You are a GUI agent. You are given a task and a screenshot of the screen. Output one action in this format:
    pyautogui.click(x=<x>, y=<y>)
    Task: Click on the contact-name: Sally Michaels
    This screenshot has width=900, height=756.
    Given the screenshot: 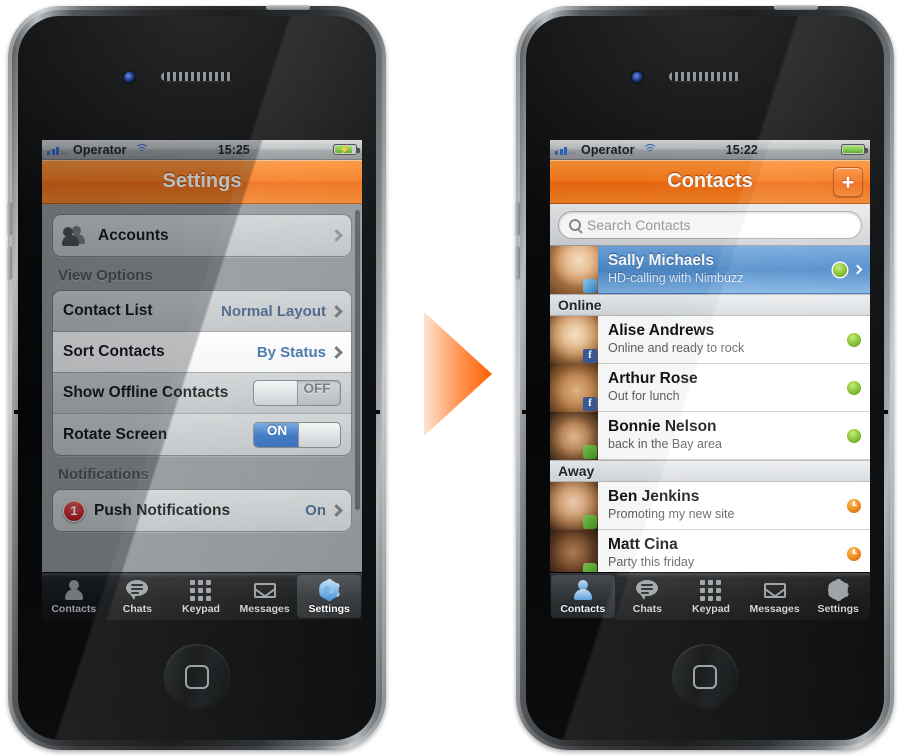 What is the action you would take?
    pyautogui.click(x=661, y=261)
    